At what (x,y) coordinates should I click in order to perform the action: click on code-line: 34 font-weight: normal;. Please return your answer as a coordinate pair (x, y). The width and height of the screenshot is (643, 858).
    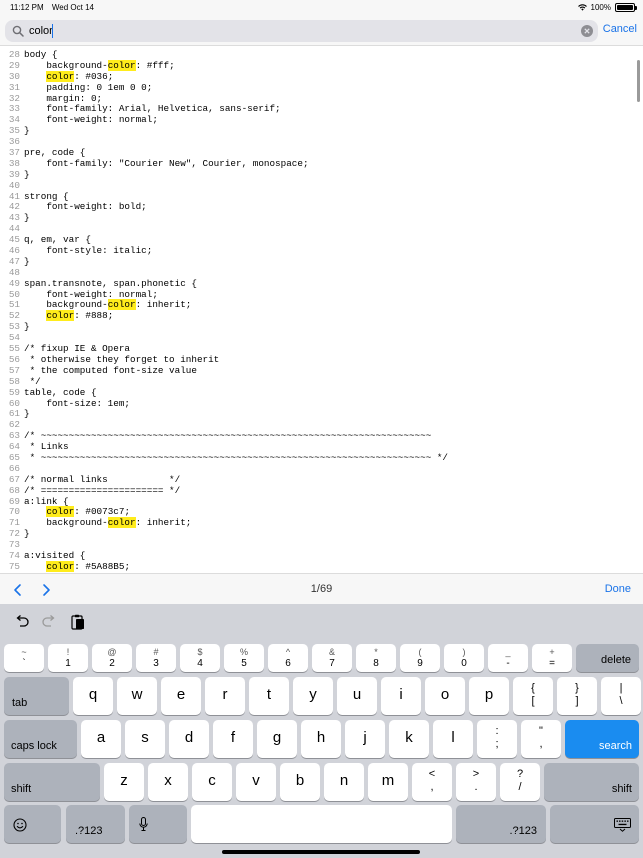
    Looking at the image, I should click on (224, 120).